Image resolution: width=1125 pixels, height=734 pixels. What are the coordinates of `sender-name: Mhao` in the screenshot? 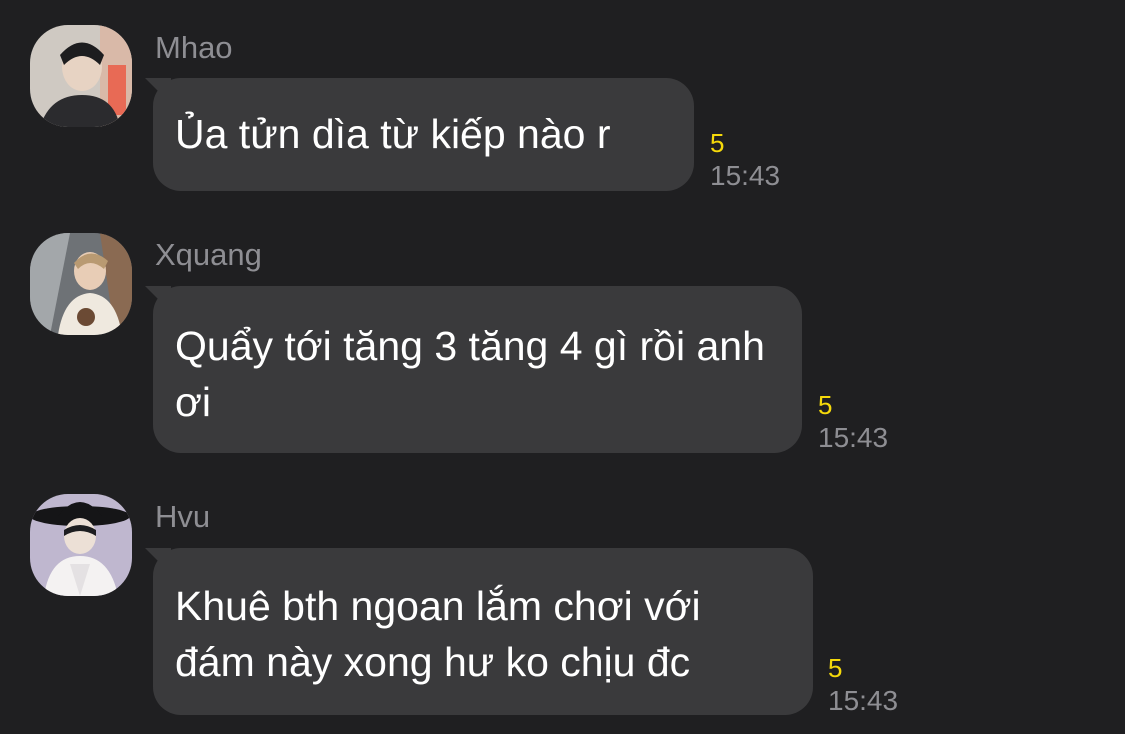 It's located at (194, 47).